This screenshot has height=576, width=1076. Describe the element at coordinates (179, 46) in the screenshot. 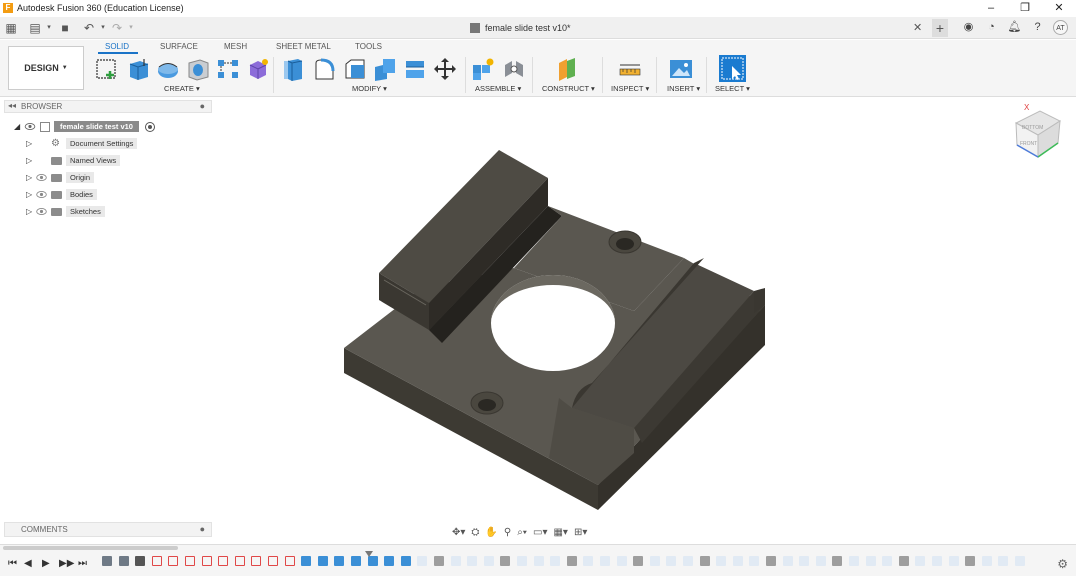

I see `tab-surface: SURFACE` at that location.